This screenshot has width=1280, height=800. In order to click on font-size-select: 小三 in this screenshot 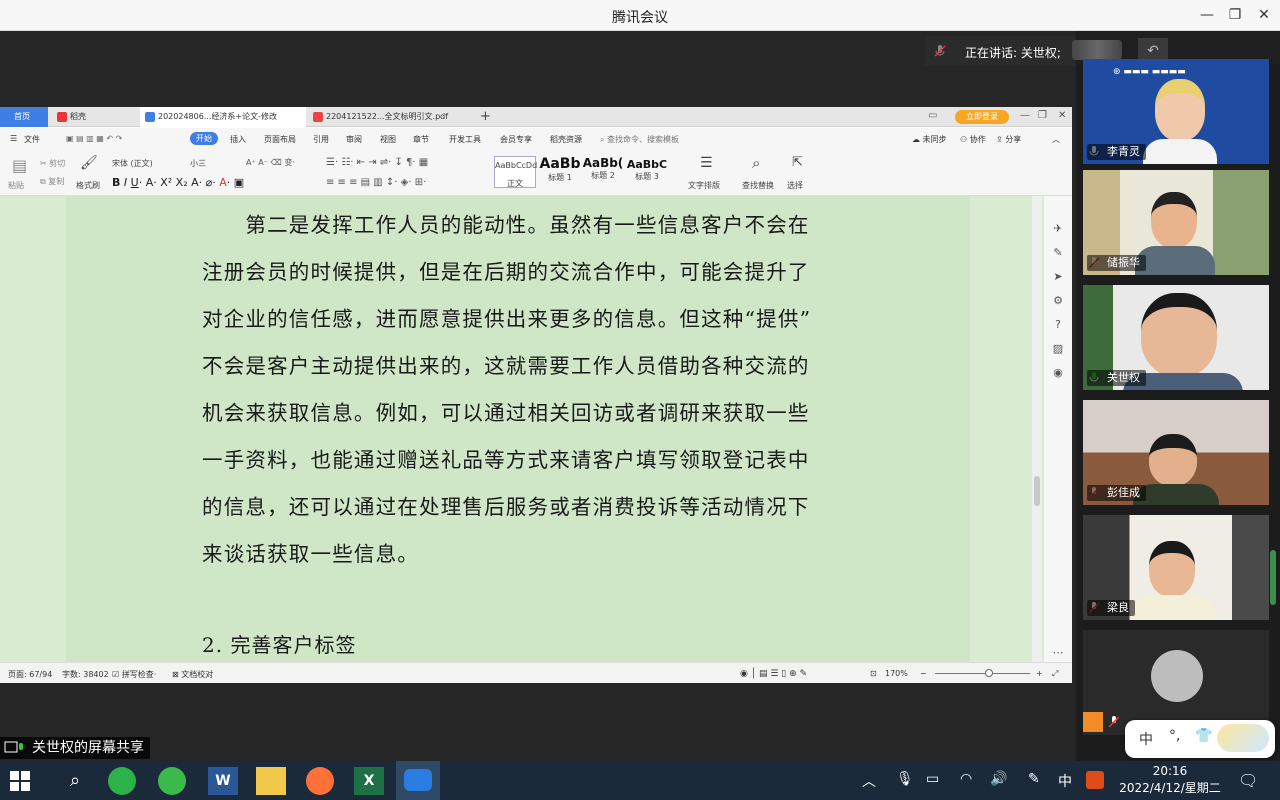, I will do `click(198, 163)`.